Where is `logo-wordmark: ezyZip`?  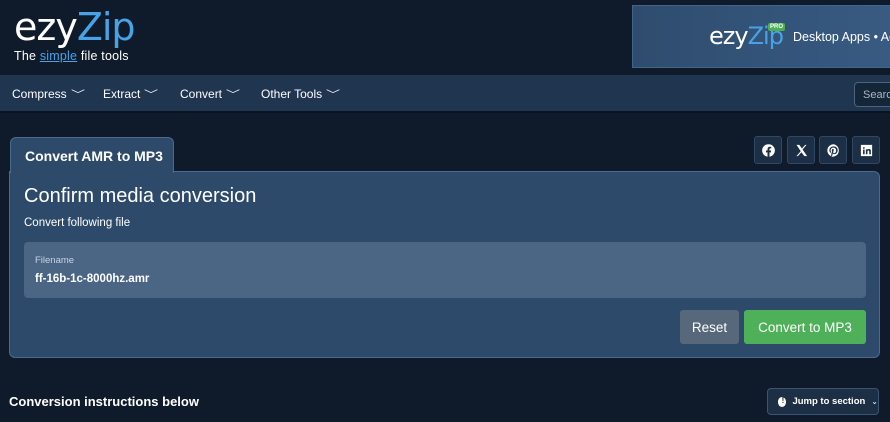
logo-wordmark: ezyZip is located at coordinates (75, 27).